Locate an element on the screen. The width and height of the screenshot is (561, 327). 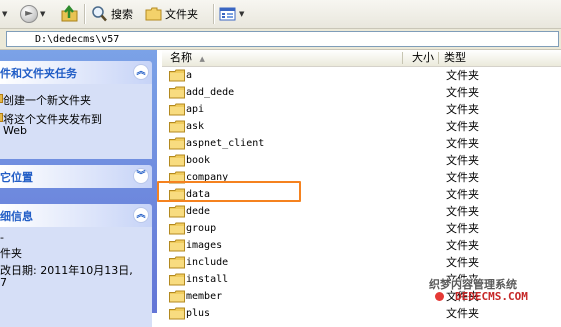
file-name: images is located at coordinates (204, 245).